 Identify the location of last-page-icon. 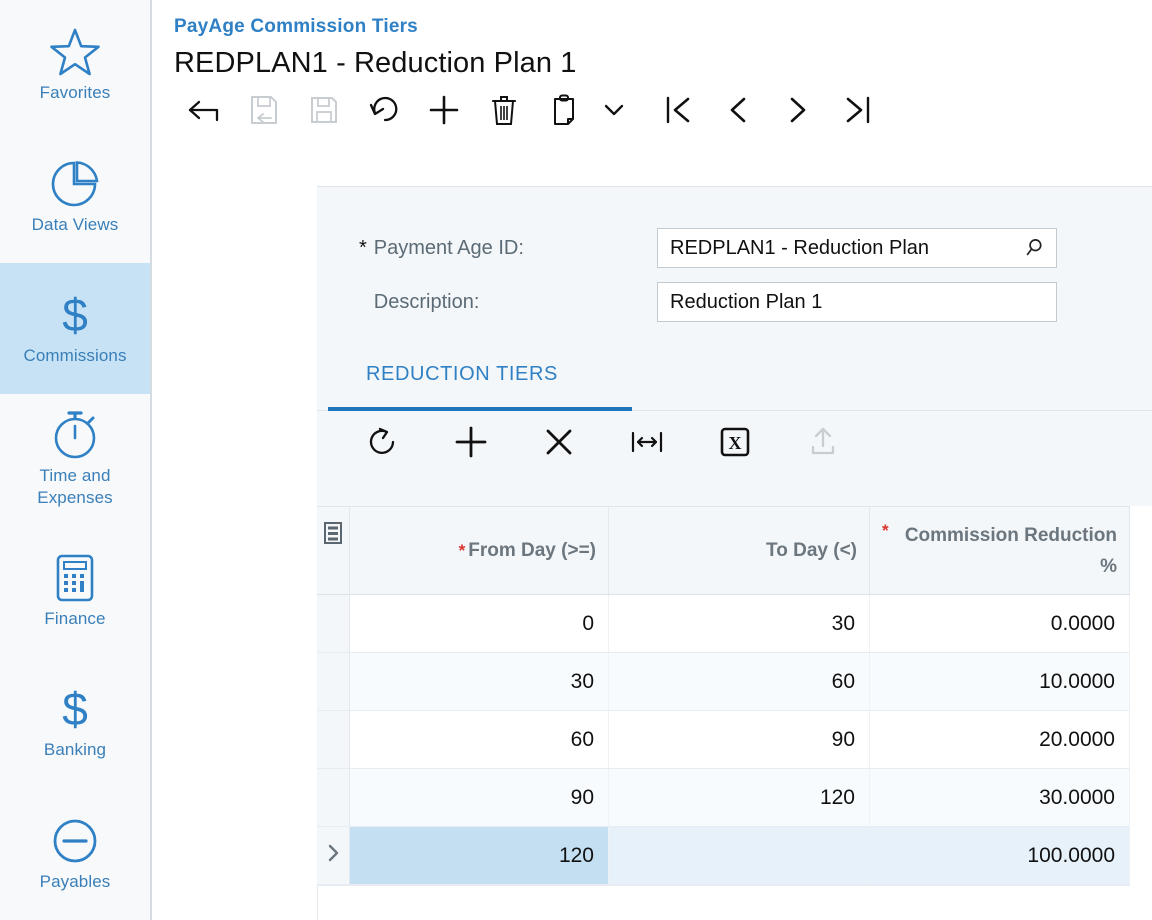
(858, 112).